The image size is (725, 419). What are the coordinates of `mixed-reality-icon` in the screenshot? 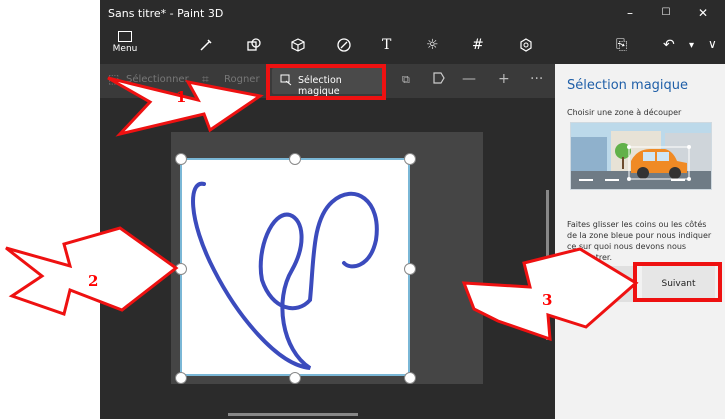 It's located at (526, 47).